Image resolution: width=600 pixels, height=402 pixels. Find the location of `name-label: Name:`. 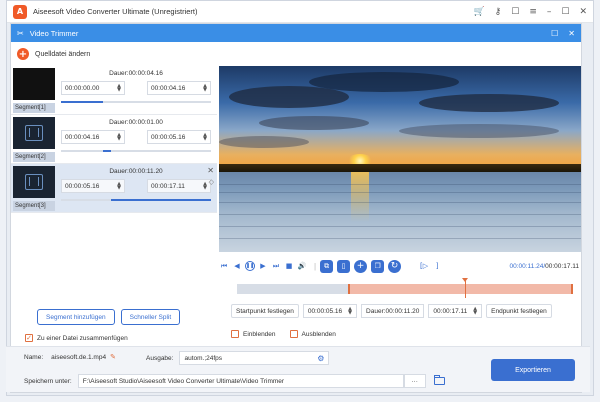

name-label: Name: is located at coordinates (34, 357).